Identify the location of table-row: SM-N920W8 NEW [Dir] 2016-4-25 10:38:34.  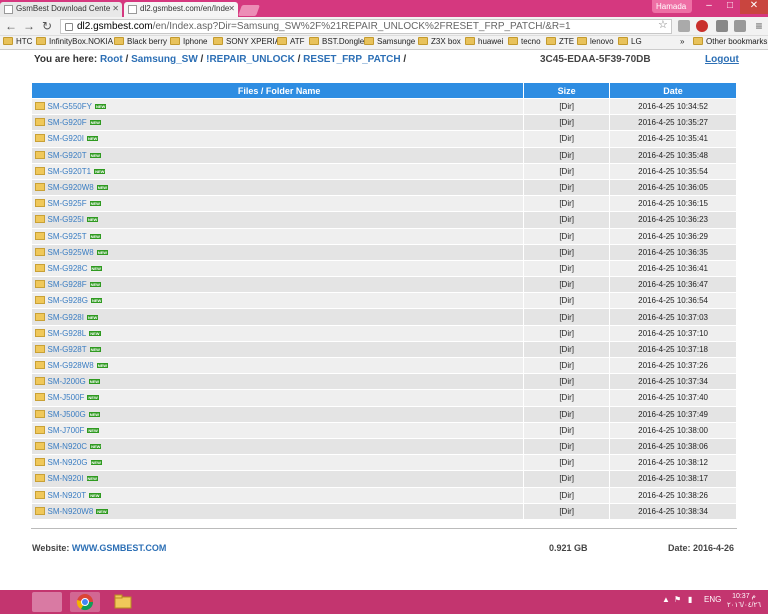
(384, 511).